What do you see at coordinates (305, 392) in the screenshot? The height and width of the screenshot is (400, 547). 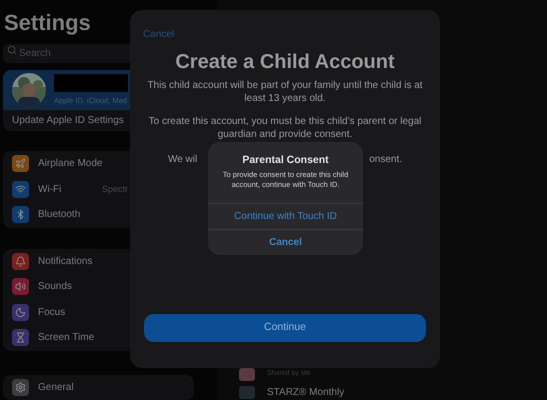 I see `row-title: STARZ® Monthly` at bounding box center [305, 392].